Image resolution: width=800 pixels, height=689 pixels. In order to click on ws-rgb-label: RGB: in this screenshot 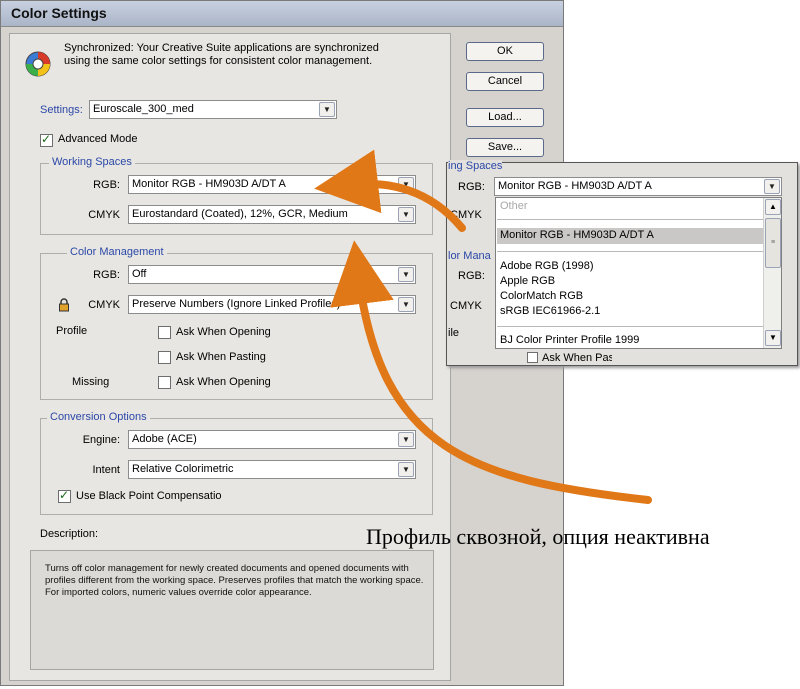, I will do `click(106, 185)`.